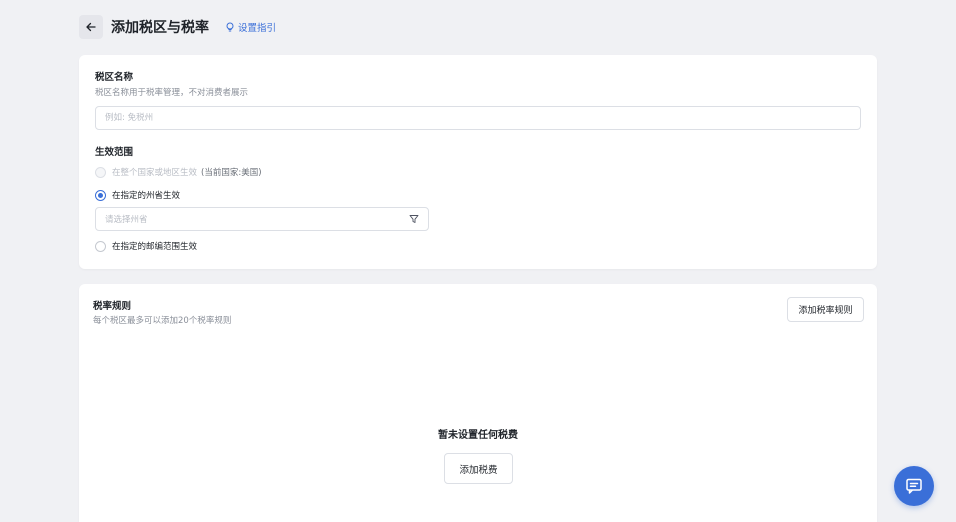 The width and height of the screenshot is (956, 522). I want to click on rules-hint: 每个税区最多可以添加20个税率规则, so click(162, 321).